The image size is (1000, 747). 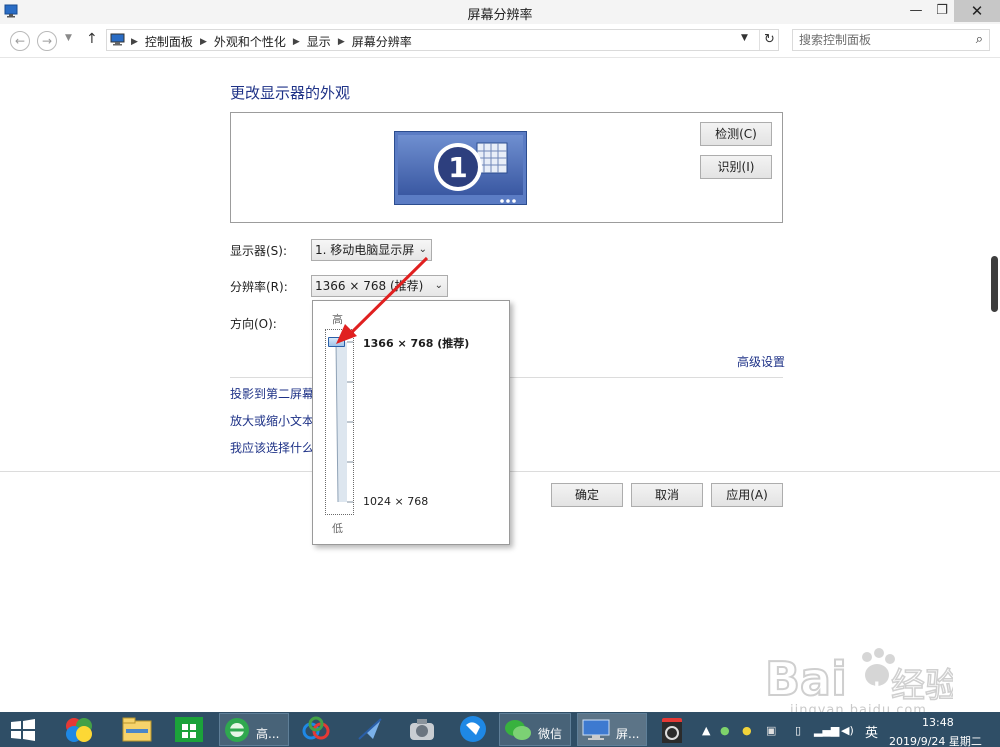 What do you see at coordinates (79, 729) in the screenshot?
I see `photo-app-icon` at bounding box center [79, 729].